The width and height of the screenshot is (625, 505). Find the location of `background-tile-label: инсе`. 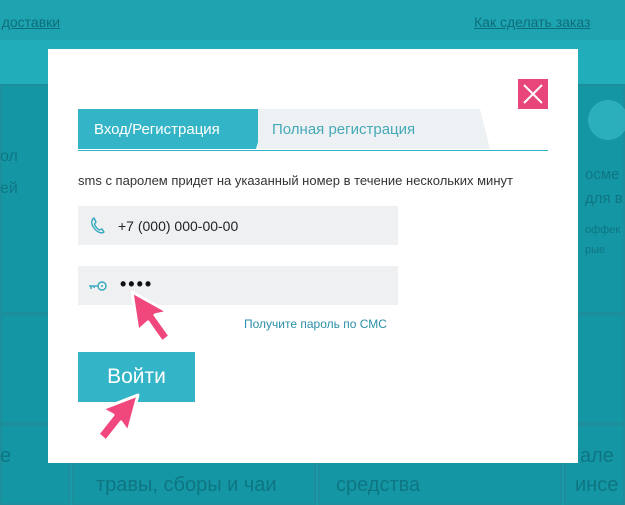

background-tile-label: инсе is located at coordinates (597, 485).